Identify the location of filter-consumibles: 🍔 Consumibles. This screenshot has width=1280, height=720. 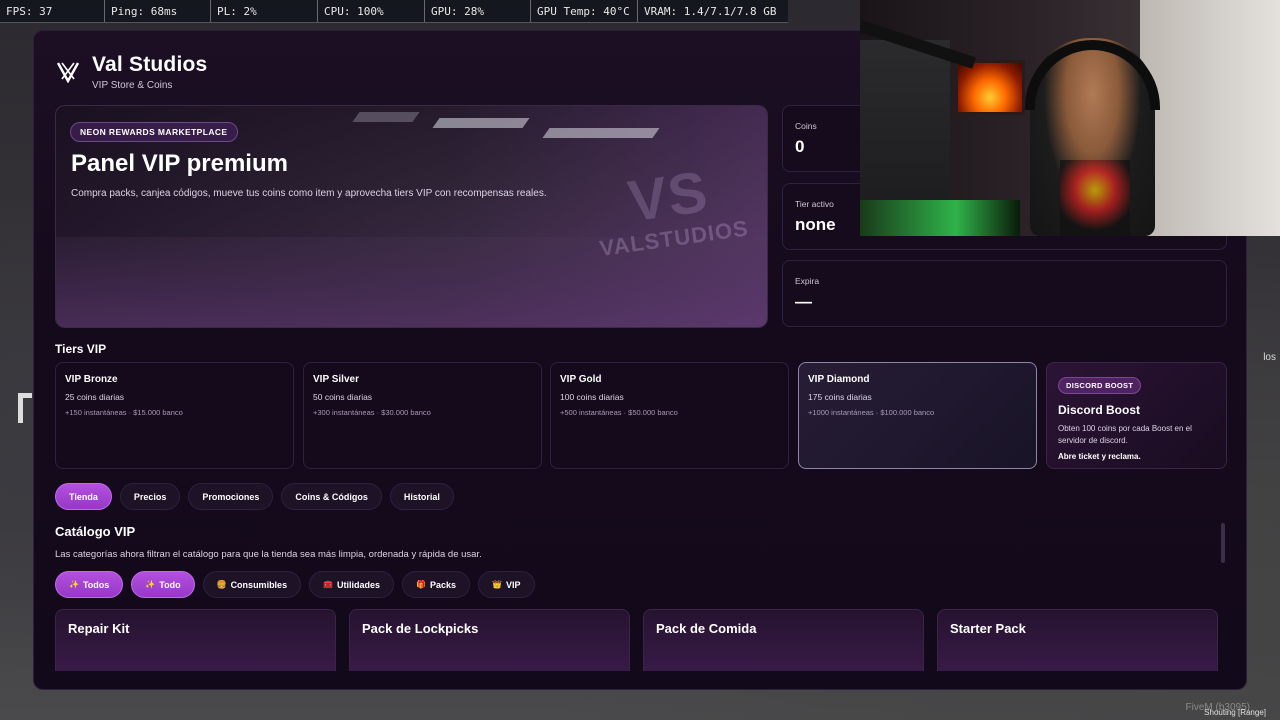
(252, 584).